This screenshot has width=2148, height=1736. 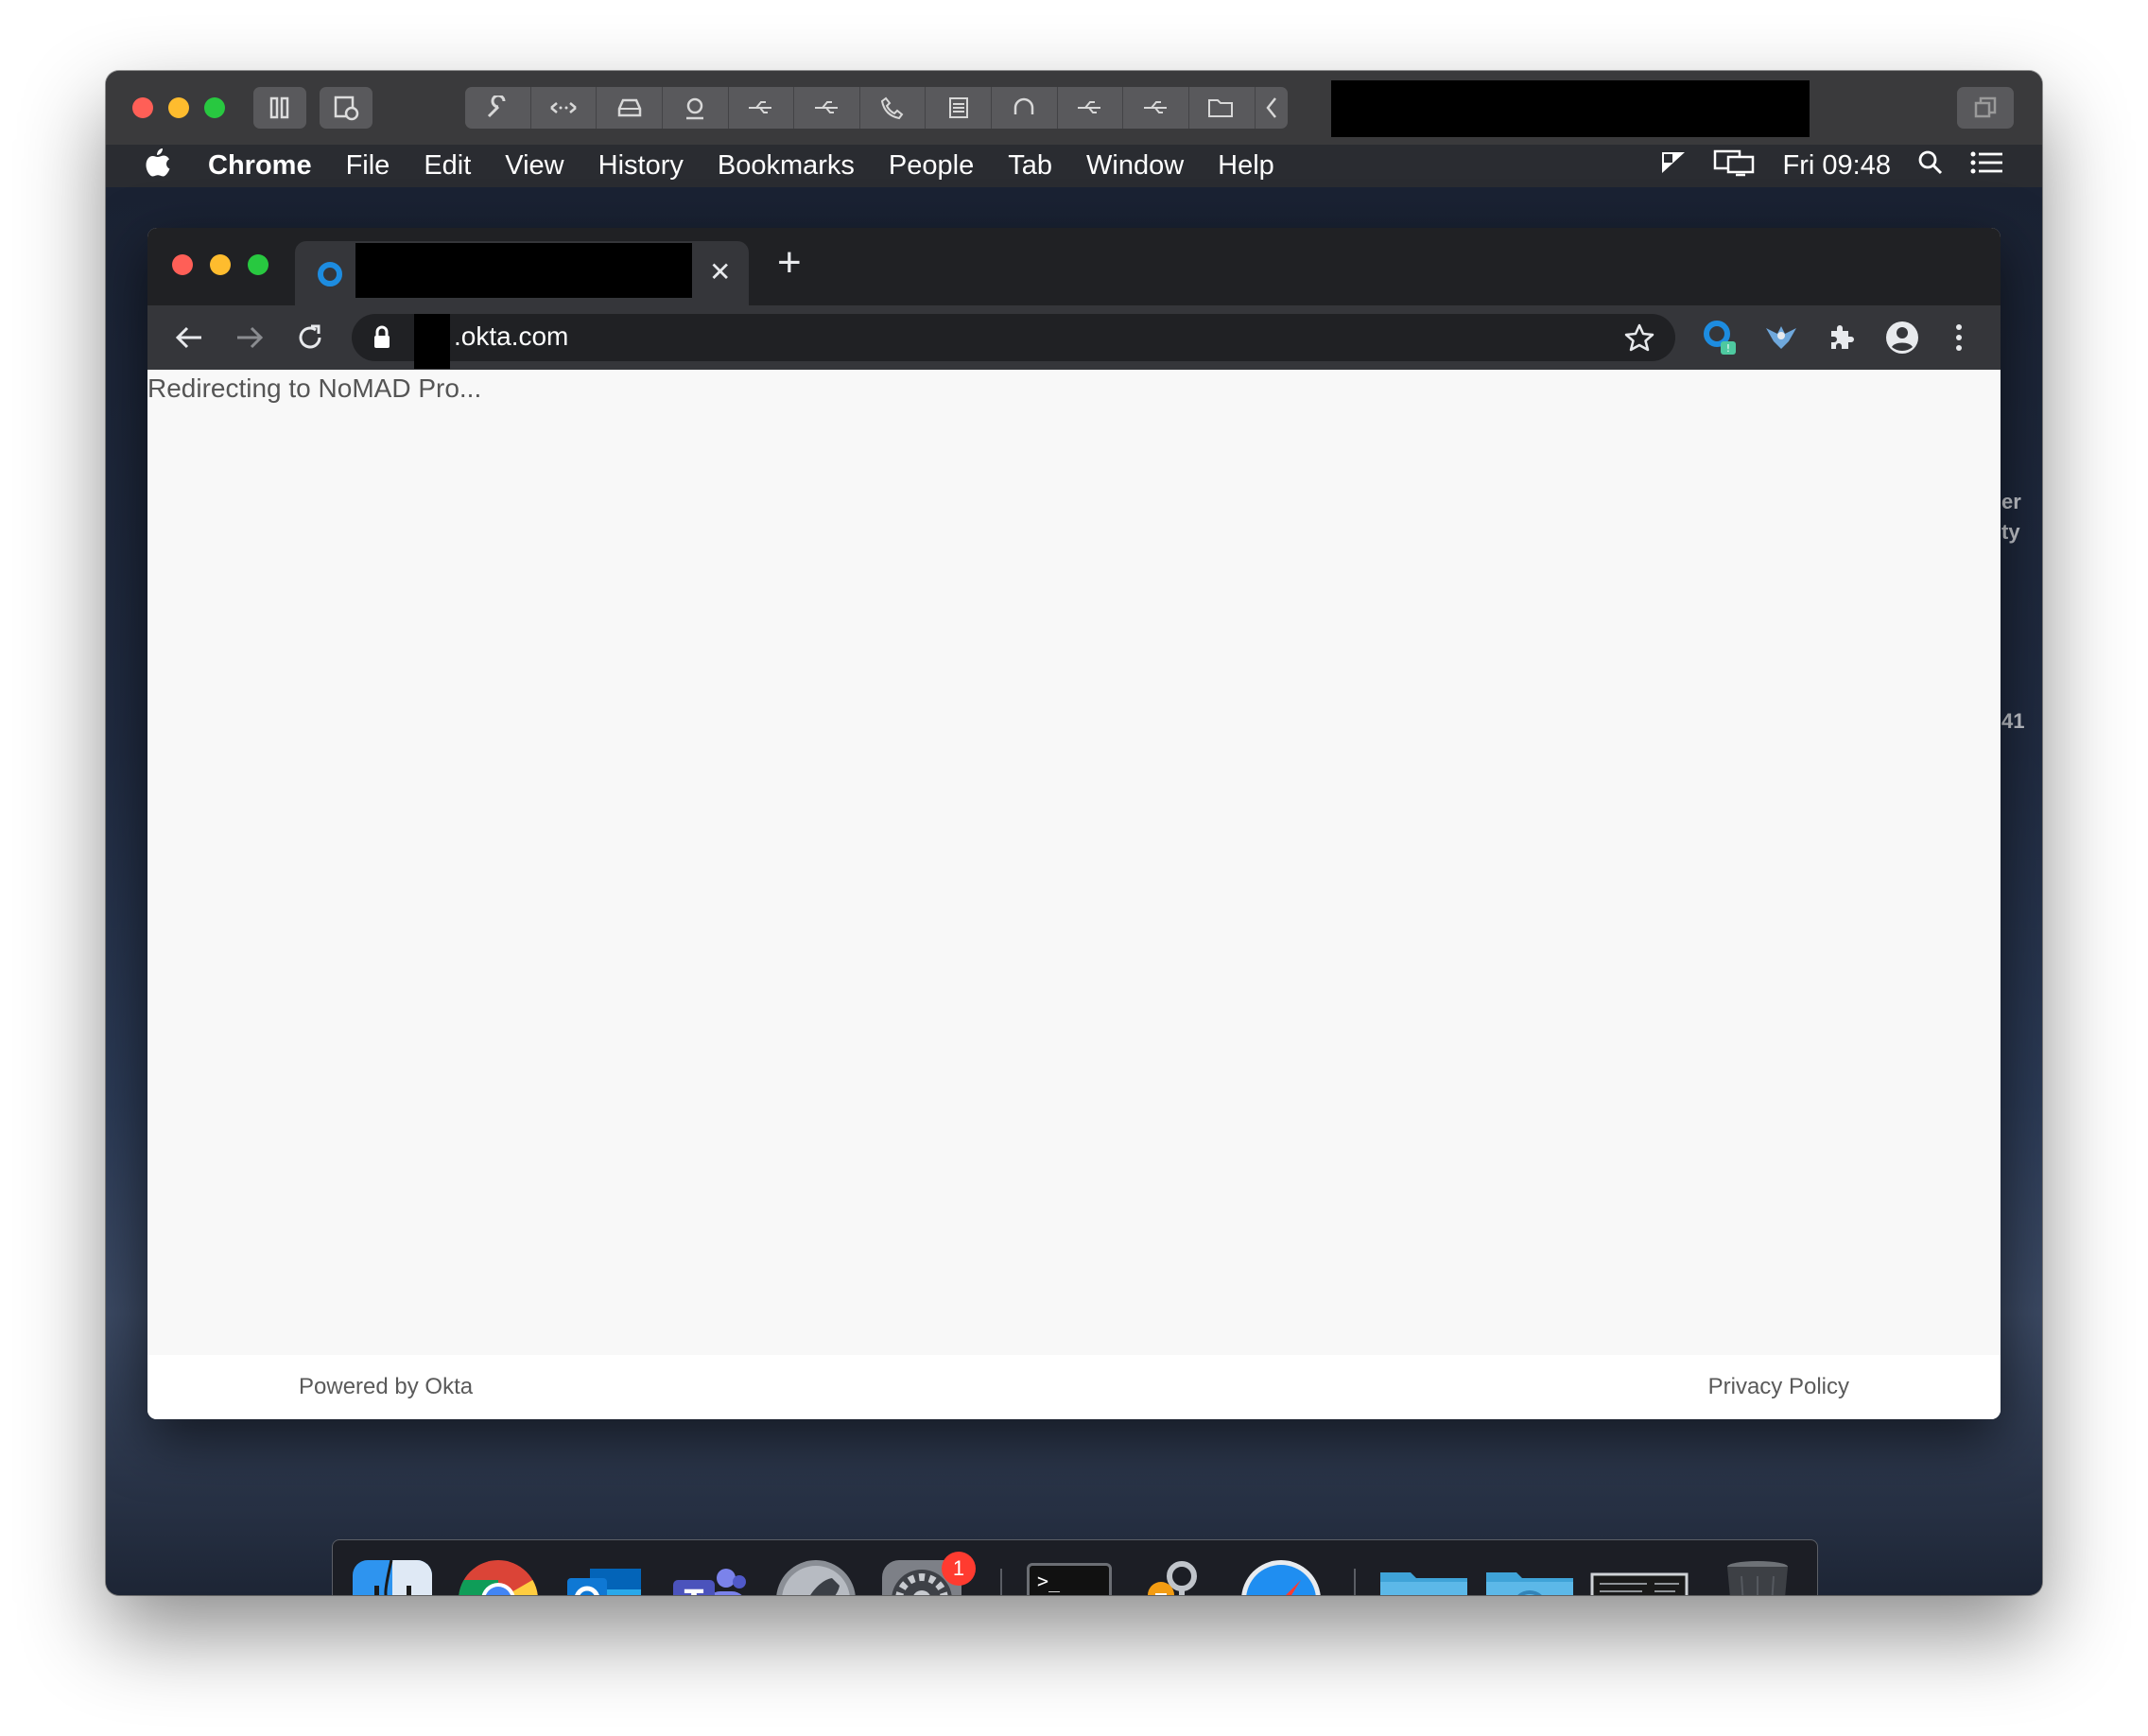 I want to click on dock-chrome, so click(x=499, y=1576).